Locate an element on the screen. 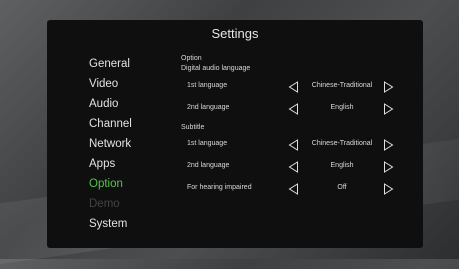 The width and height of the screenshot is (459, 269). menu-item-general: General is located at coordinates (110, 64).